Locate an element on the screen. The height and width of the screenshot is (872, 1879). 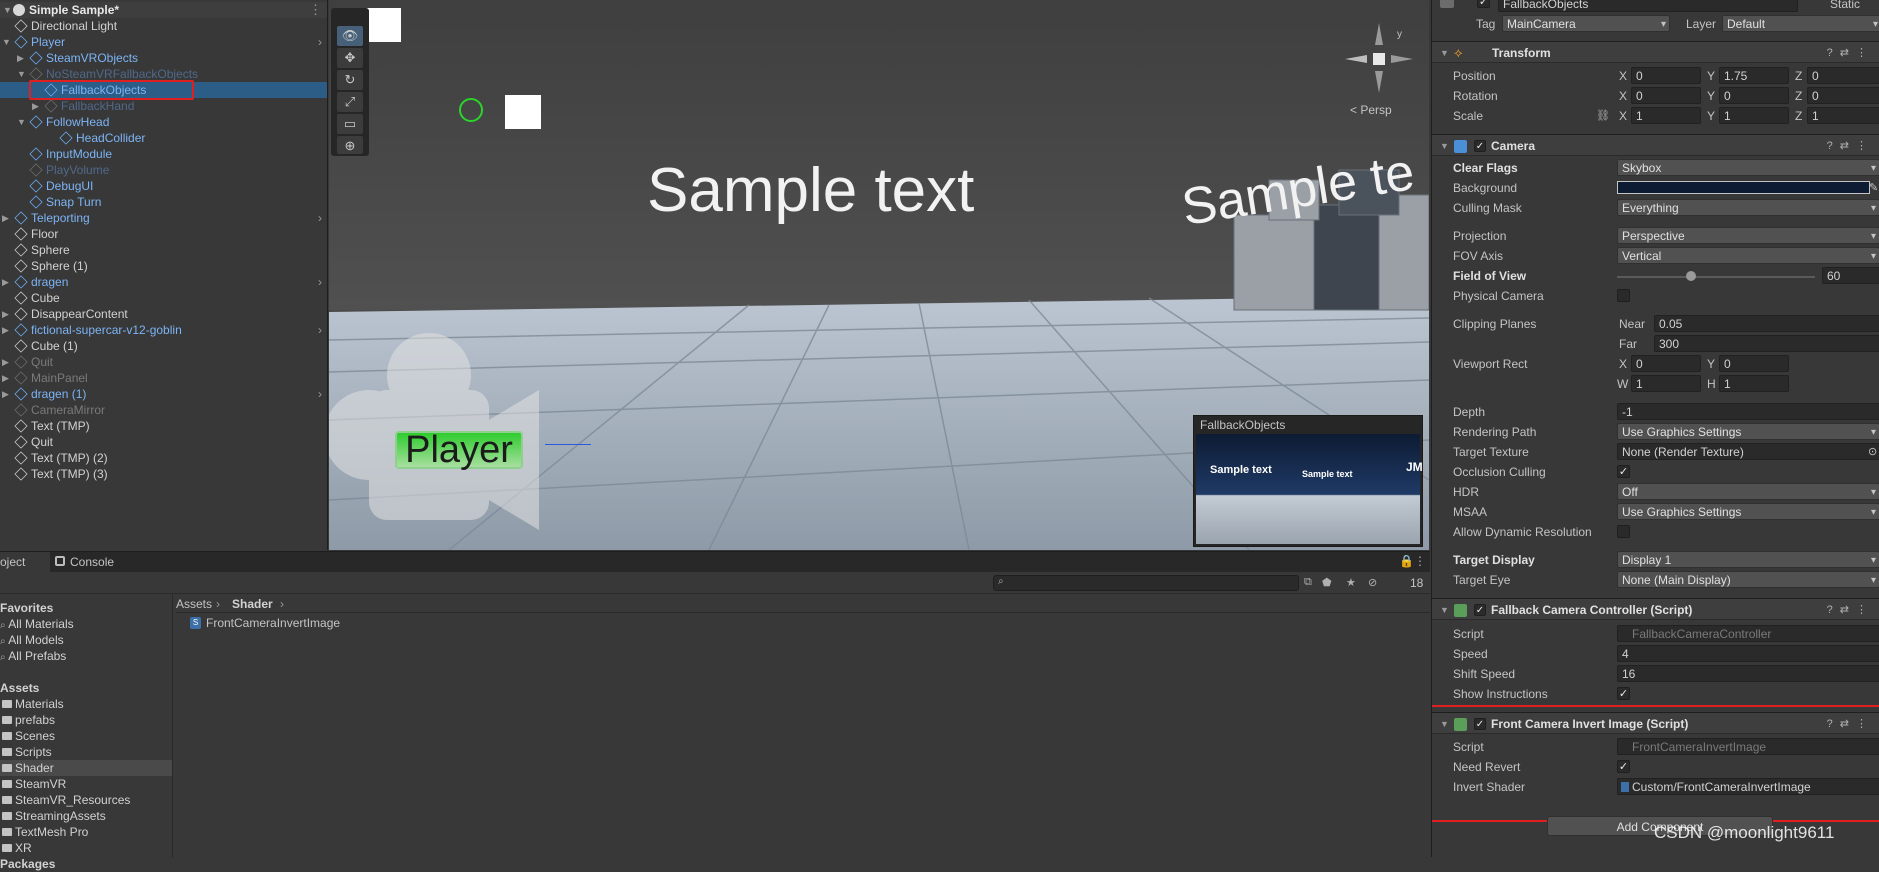
active-checkbox: ✓ is located at coordinates (1483, 4).